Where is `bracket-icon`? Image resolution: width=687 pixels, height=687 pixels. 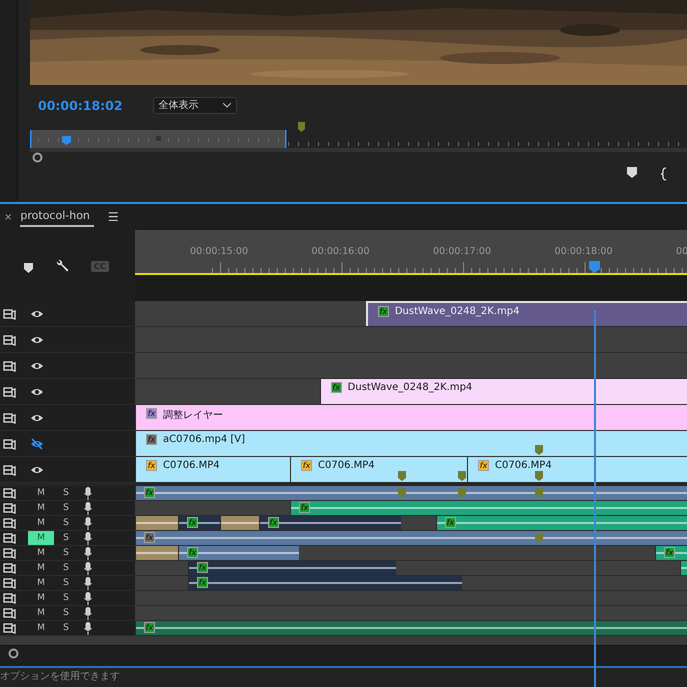
bracket-icon is located at coordinates (664, 174).